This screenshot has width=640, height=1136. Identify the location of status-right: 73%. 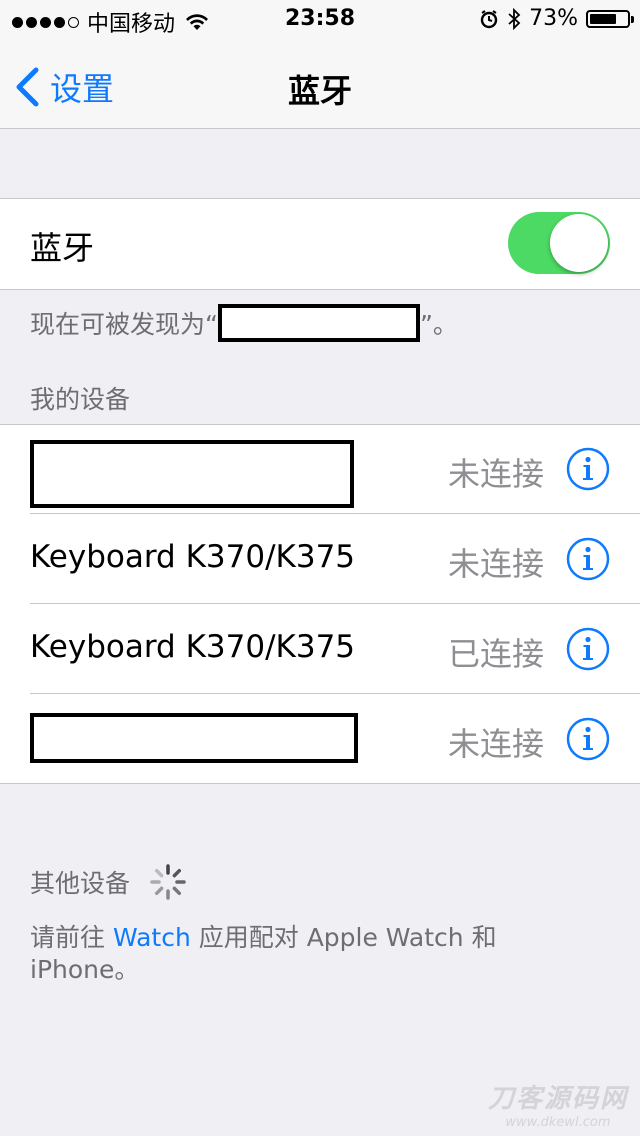
(556, 18).